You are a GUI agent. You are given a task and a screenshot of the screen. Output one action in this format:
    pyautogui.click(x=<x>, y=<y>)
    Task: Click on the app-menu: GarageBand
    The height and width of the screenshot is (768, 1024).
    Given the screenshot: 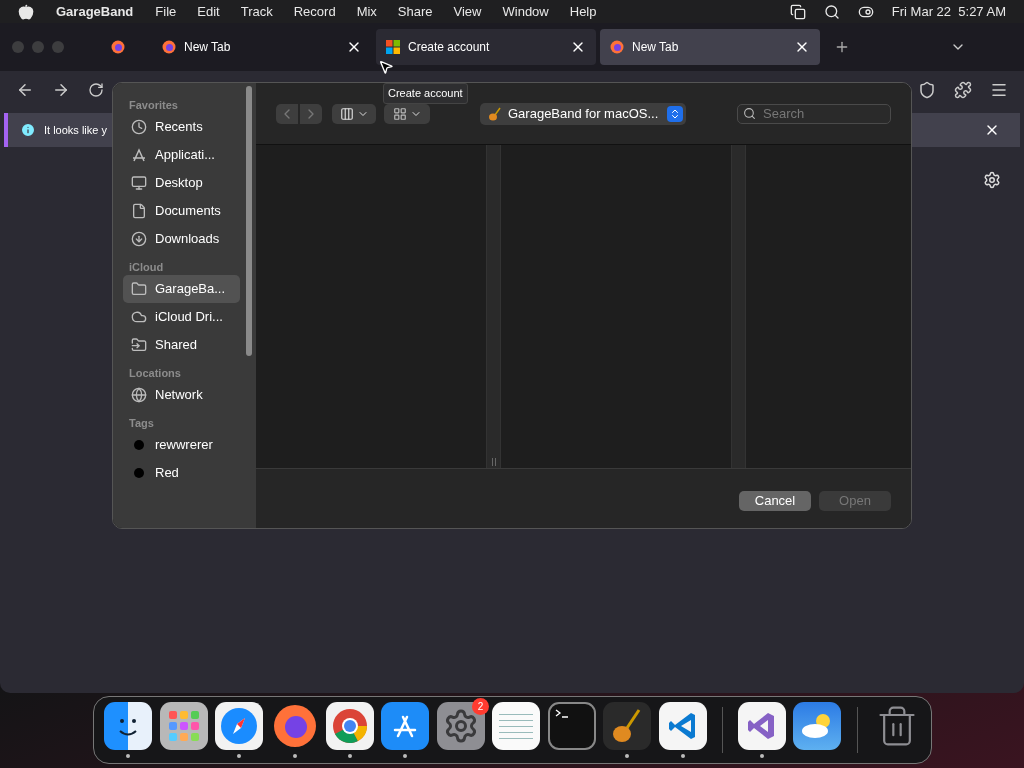 What is the action you would take?
    pyautogui.click(x=95, y=11)
    